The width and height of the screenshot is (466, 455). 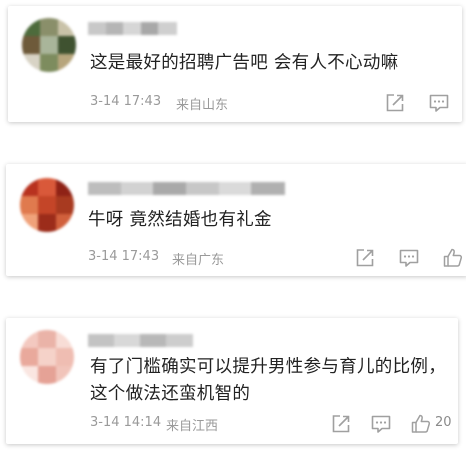 I want to click on comment-text-line: 牛呀 竟然结婚也有礼金, so click(x=180, y=220).